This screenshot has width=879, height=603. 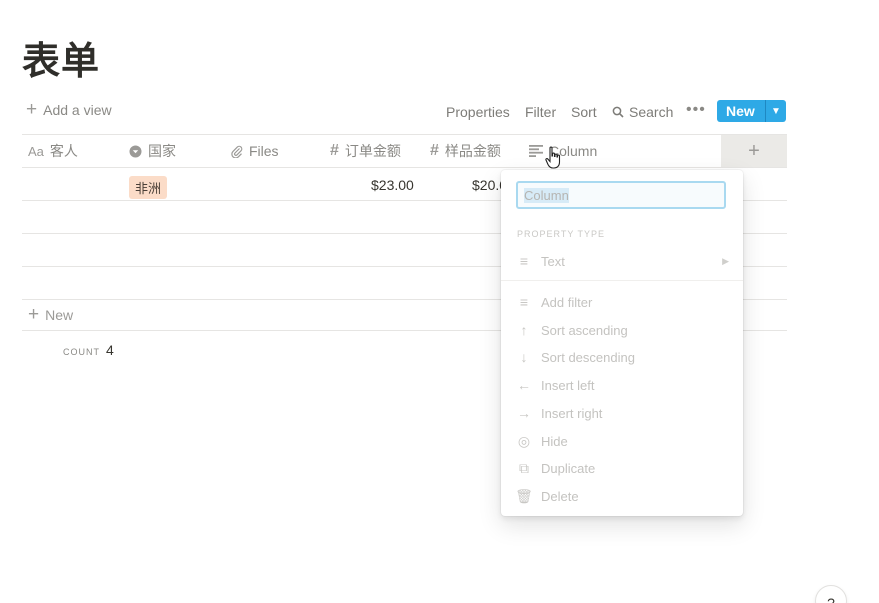 I want to click on new-button: New ▼, so click(x=751, y=111).